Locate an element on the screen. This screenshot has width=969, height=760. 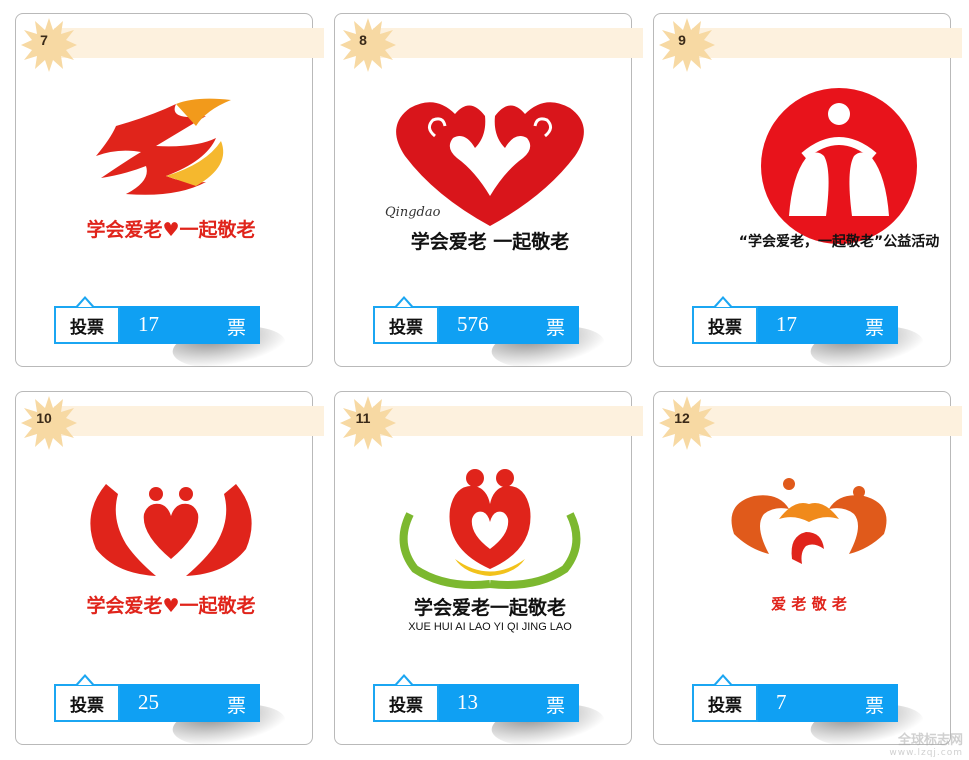
entry-number: 12 is located at coordinates (682, 418).